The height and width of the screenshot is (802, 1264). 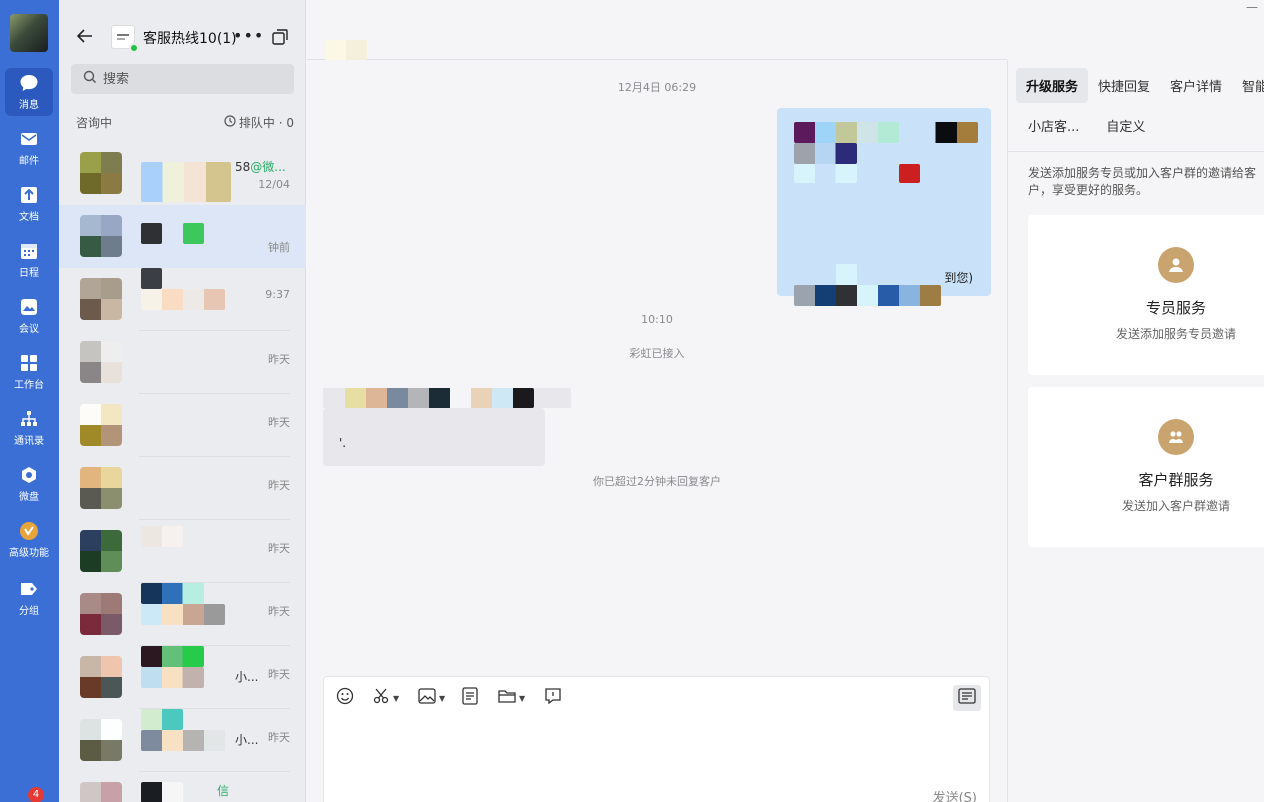 What do you see at coordinates (29, 139) in the screenshot?
I see `mail-icon` at bounding box center [29, 139].